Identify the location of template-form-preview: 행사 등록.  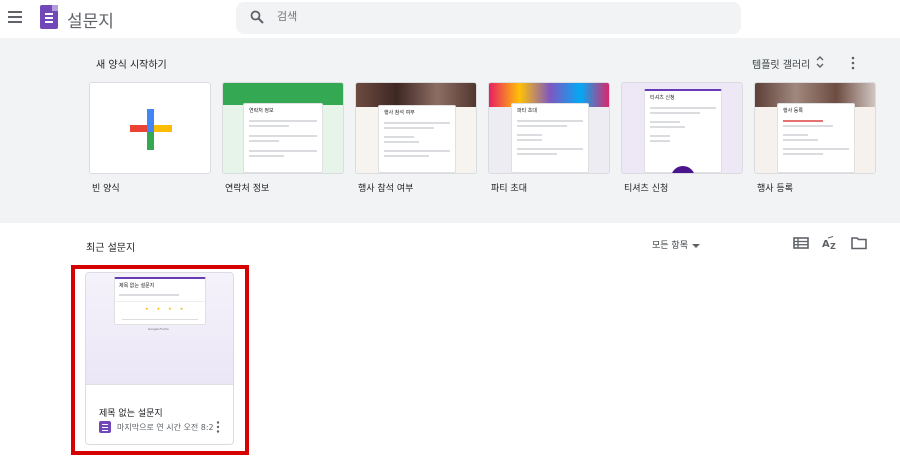
(816, 138).